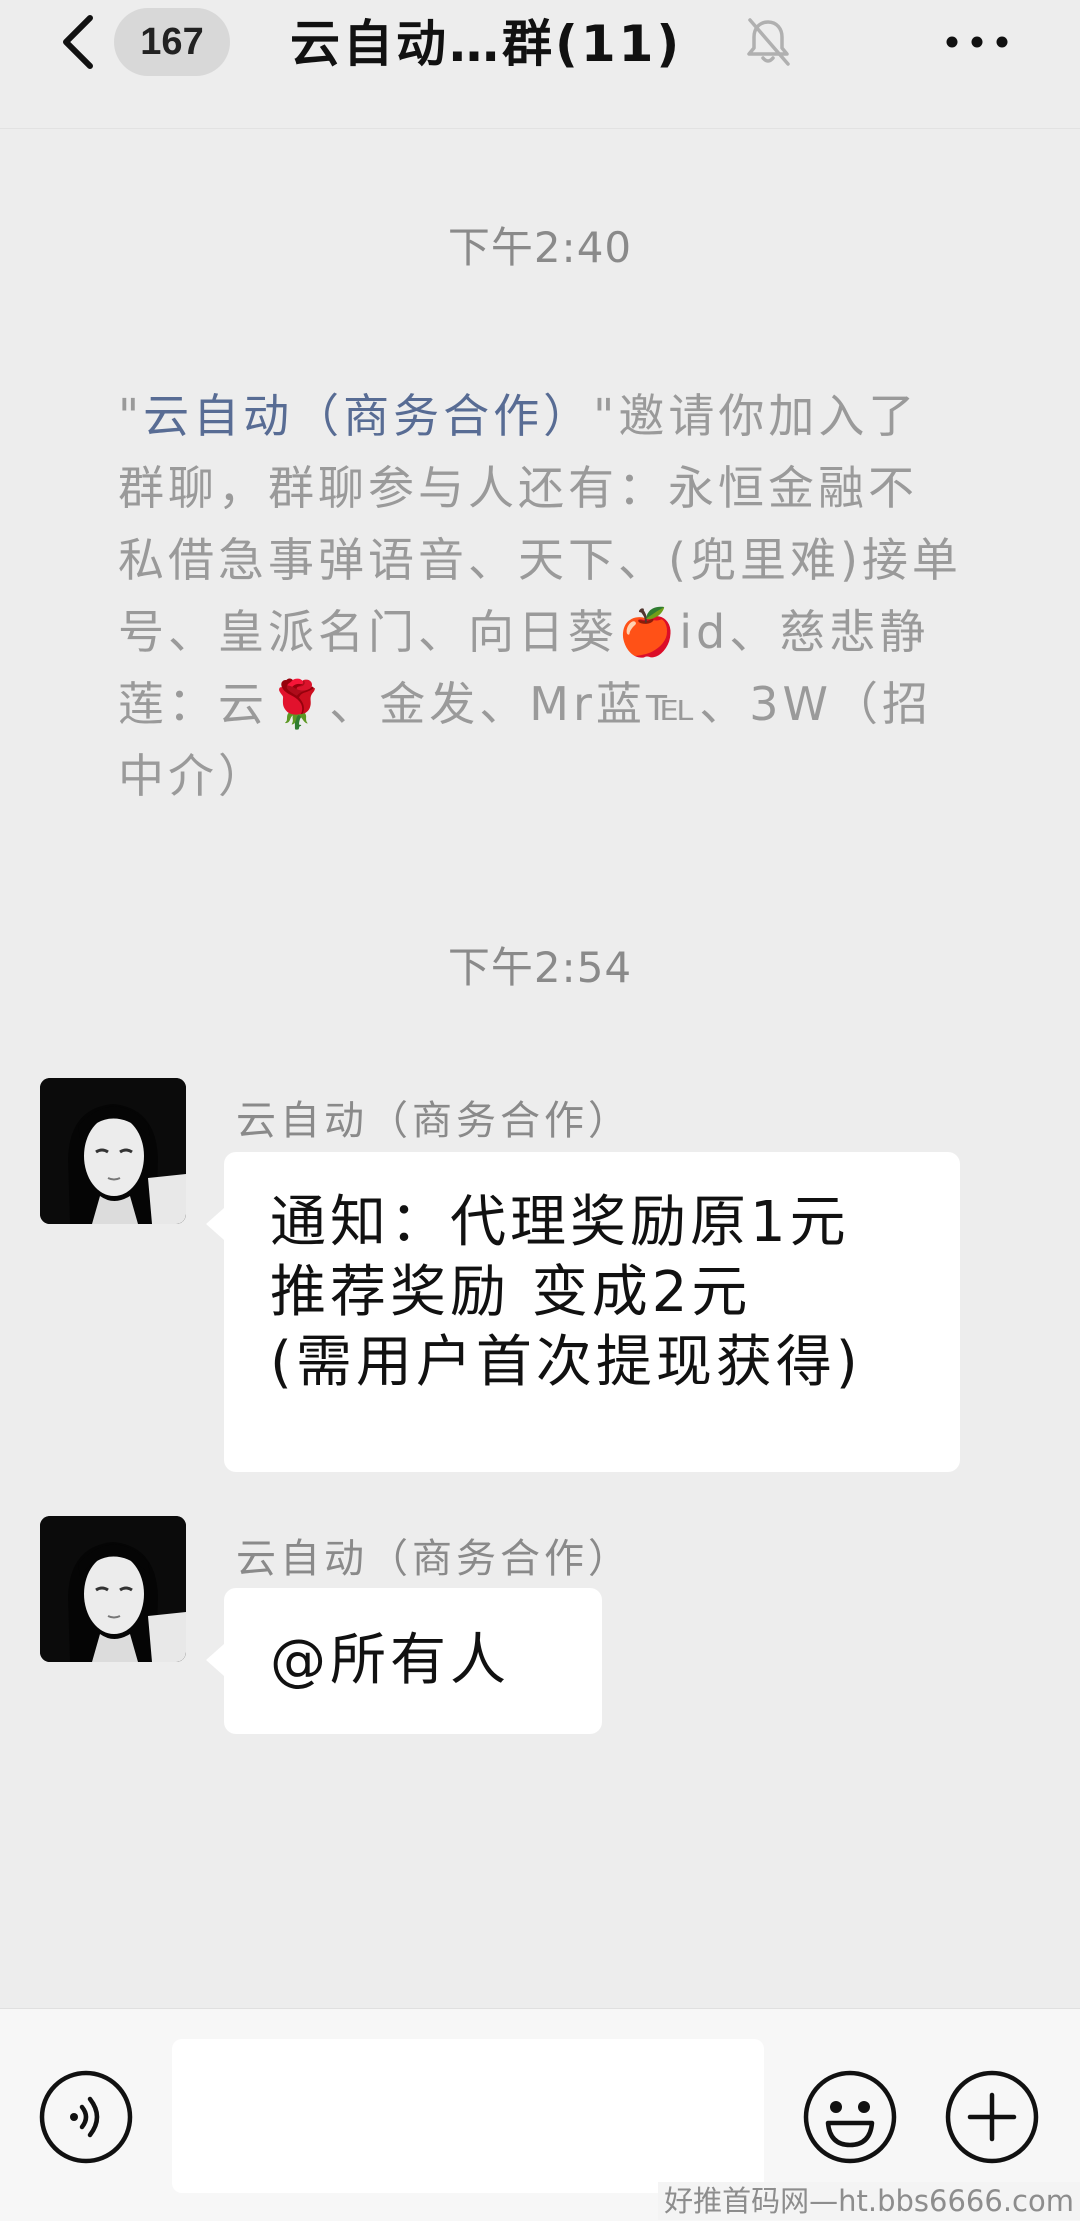 The height and width of the screenshot is (2221, 1080). I want to click on plus-icon, so click(992, 2117).